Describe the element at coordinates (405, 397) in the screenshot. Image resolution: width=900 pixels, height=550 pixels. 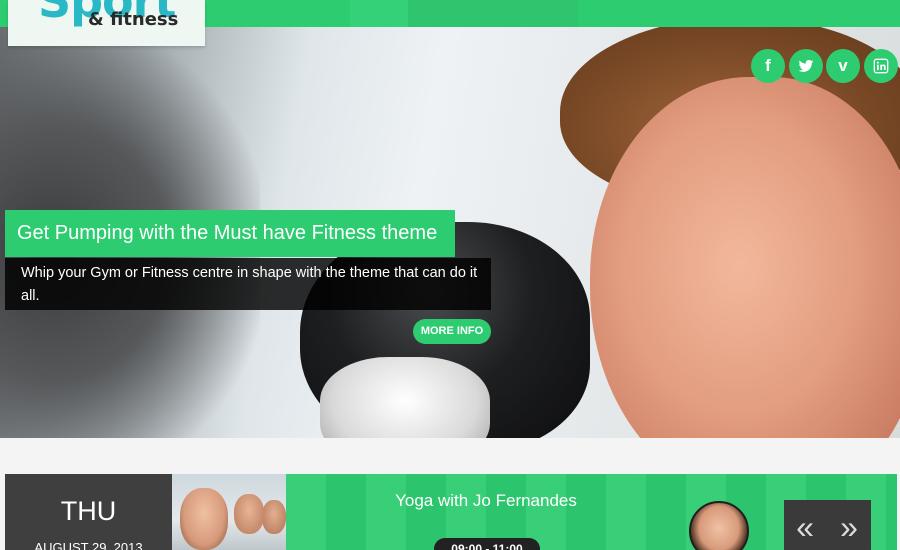
I see `hero-photo-glove-cuff` at that location.